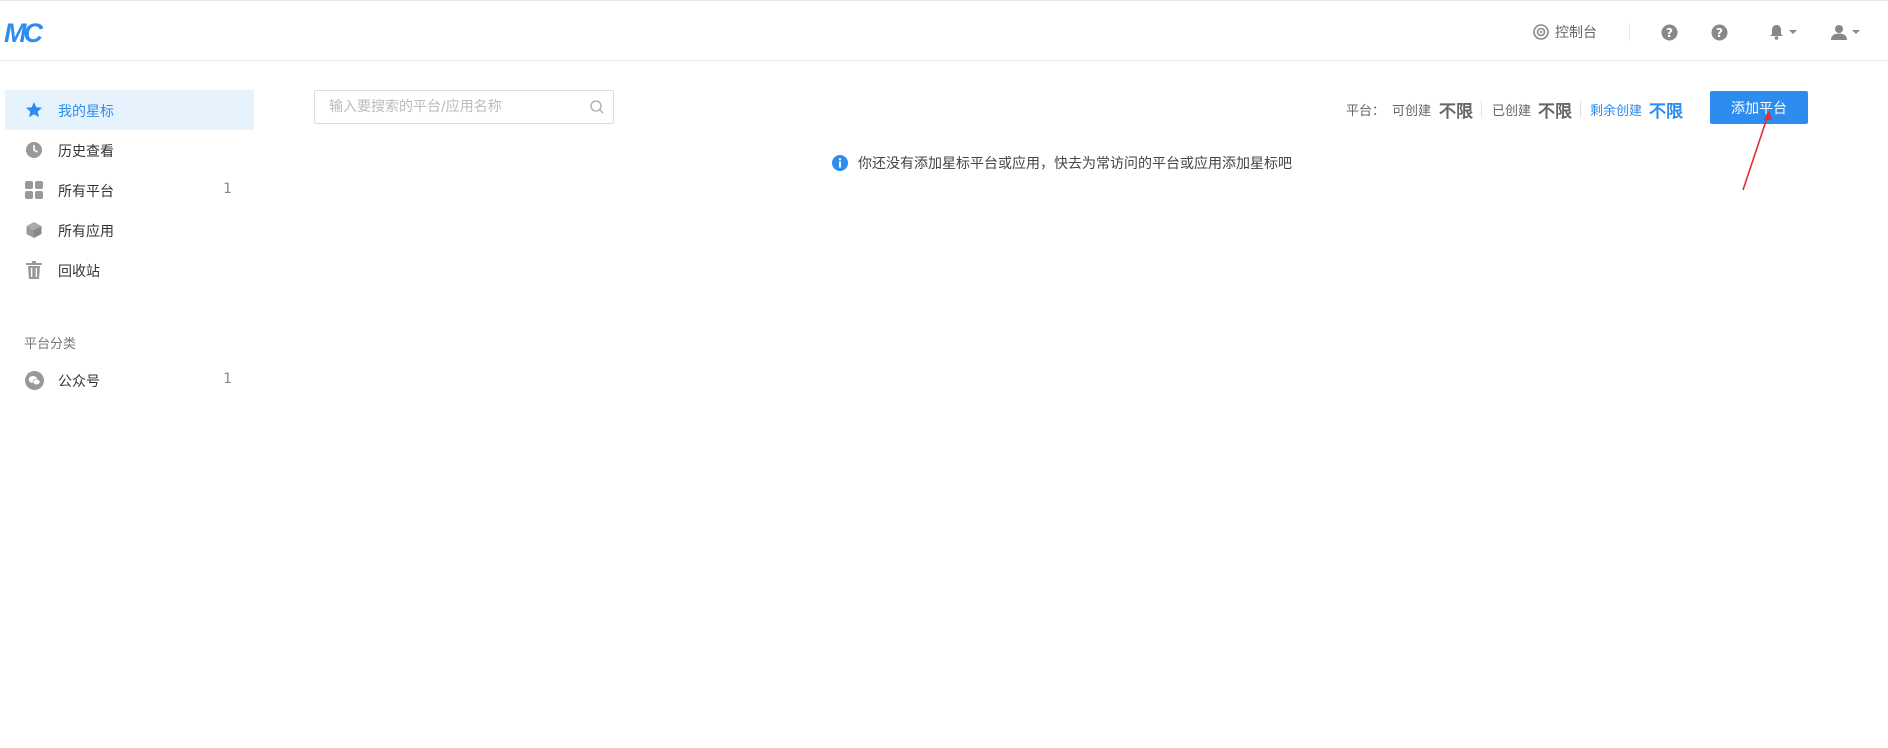  I want to click on empty-starred-notice: 你还没有添加星标平台或应用，快去为常访问的平台或应用添加星标吧, so click(1062, 163).